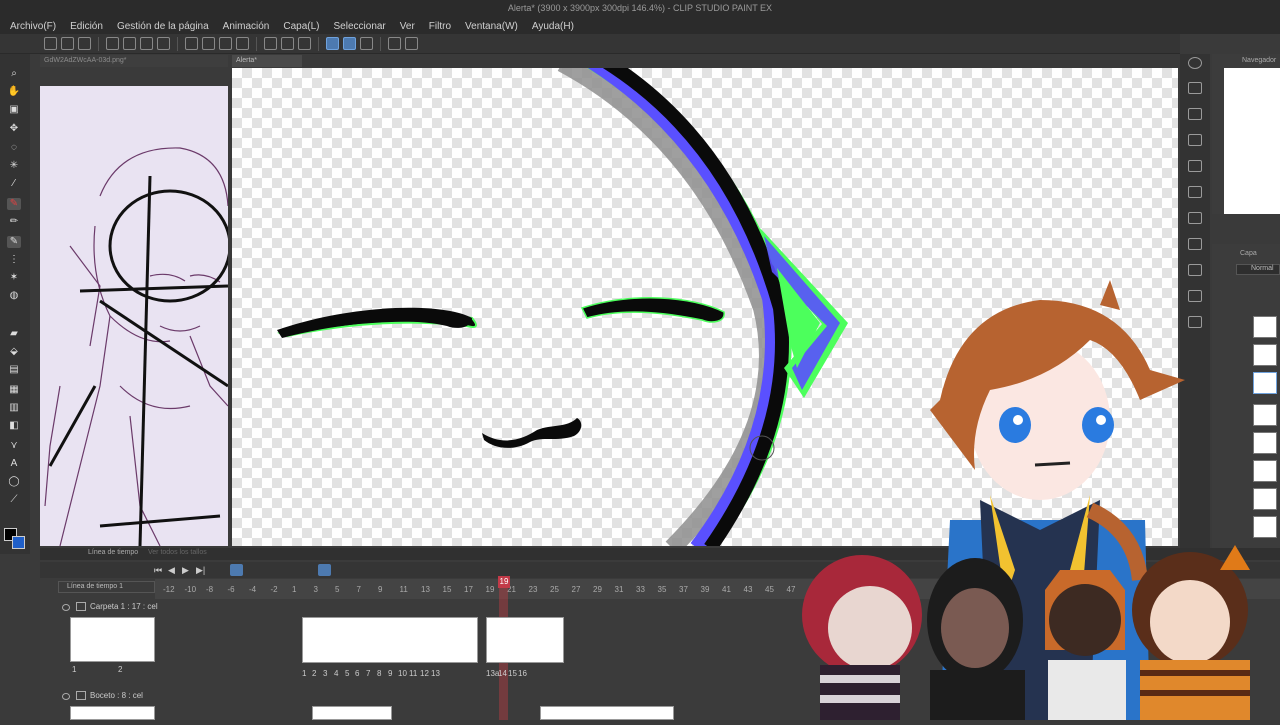 The image size is (1280, 725). Describe the element at coordinates (14, 408) in the screenshot. I see `frame-icon: ▥` at that location.